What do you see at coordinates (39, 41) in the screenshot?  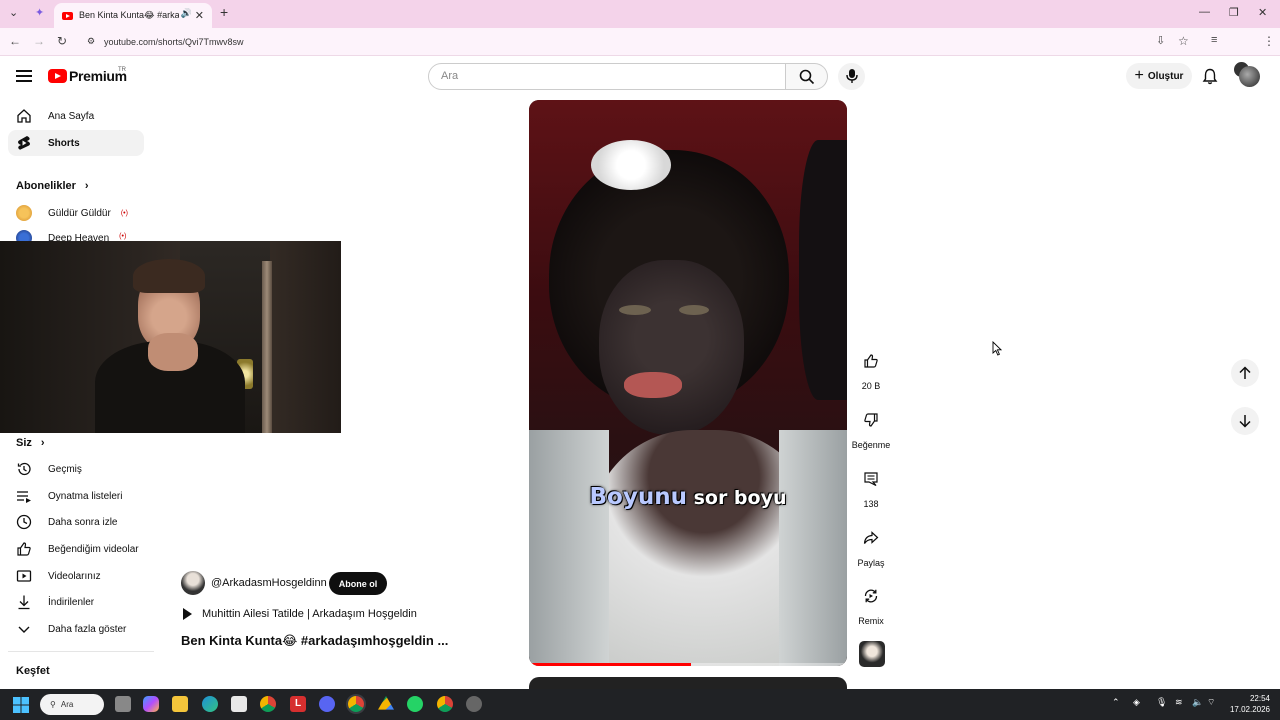 I see `forward-icon: →` at bounding box center [39, 41].